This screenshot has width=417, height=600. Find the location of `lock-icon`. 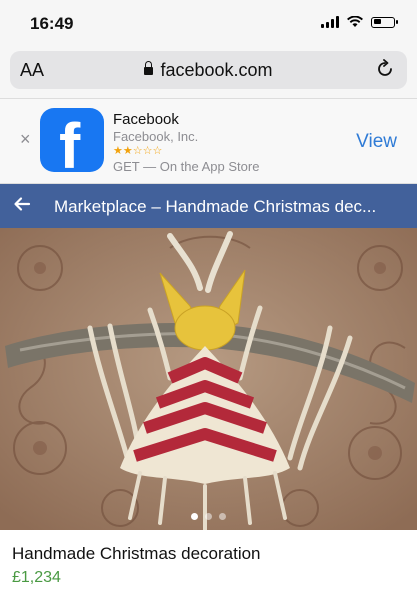

lock-icon is located at coordinates (149, 68).